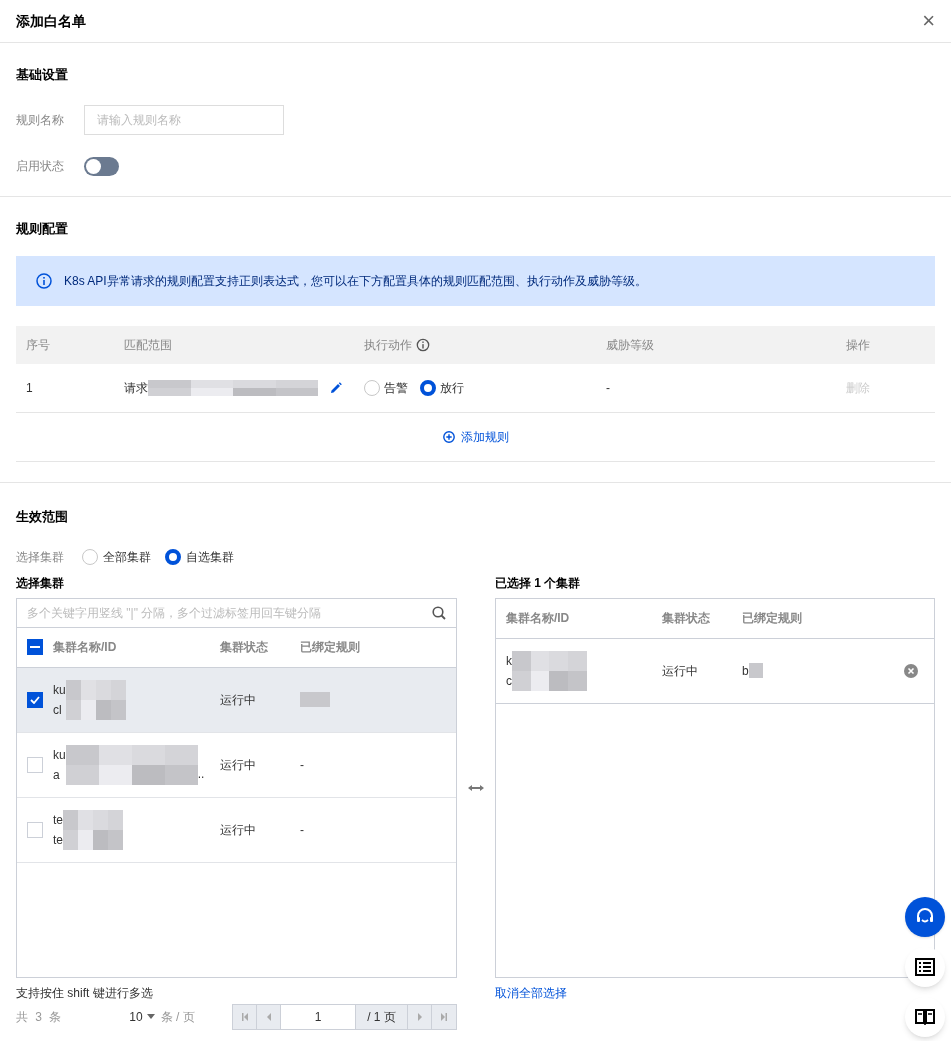 This screenshot has height=1041, width=951. What do you see at coordinates (508, 681) in the screenshot?
I see `cluster-id: c` at bounding box center [508, 681].